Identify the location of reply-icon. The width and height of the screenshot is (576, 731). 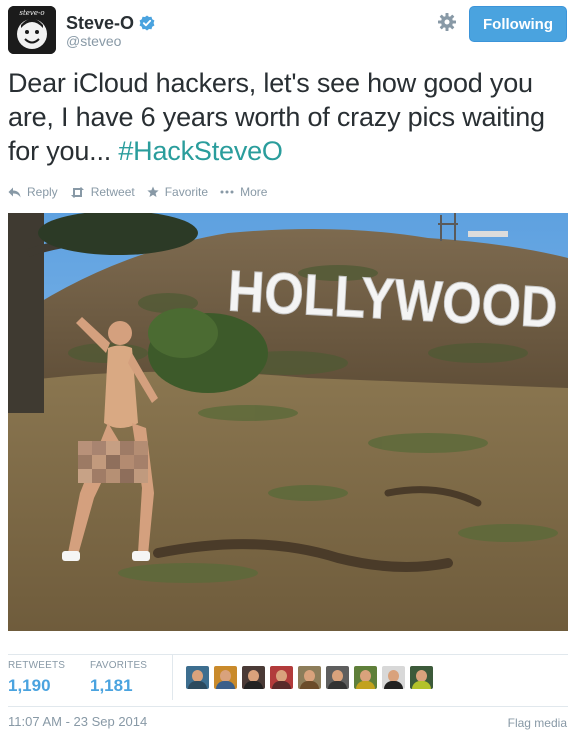
(14, 192).